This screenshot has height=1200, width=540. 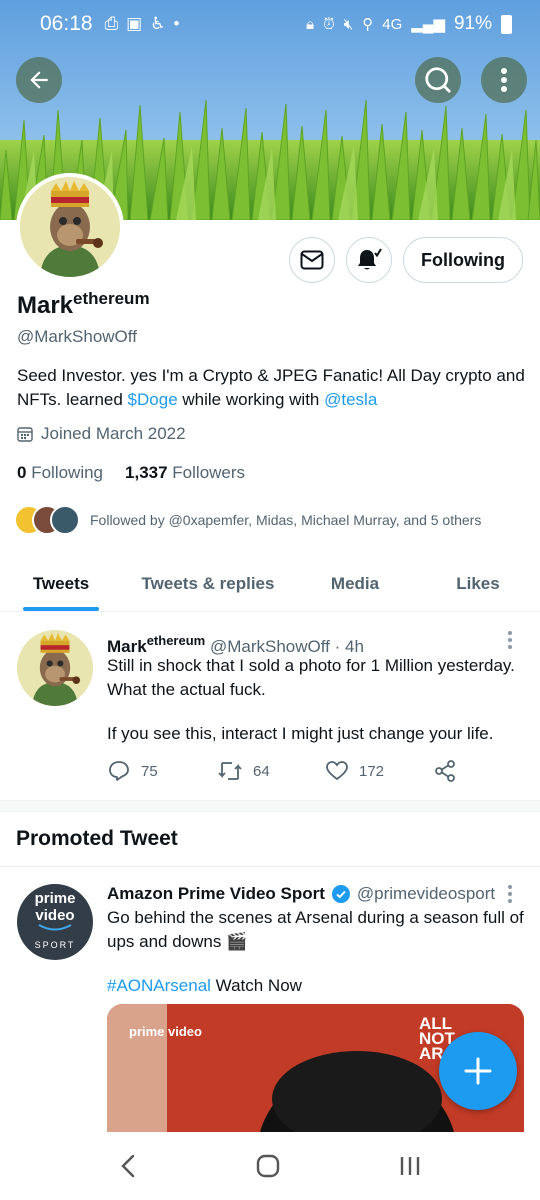 What do you see at coordinates (208, 583) in the screenshot?
I see `tab-tweets-replies: Tweets & replies` at bounding box center [208, 583].